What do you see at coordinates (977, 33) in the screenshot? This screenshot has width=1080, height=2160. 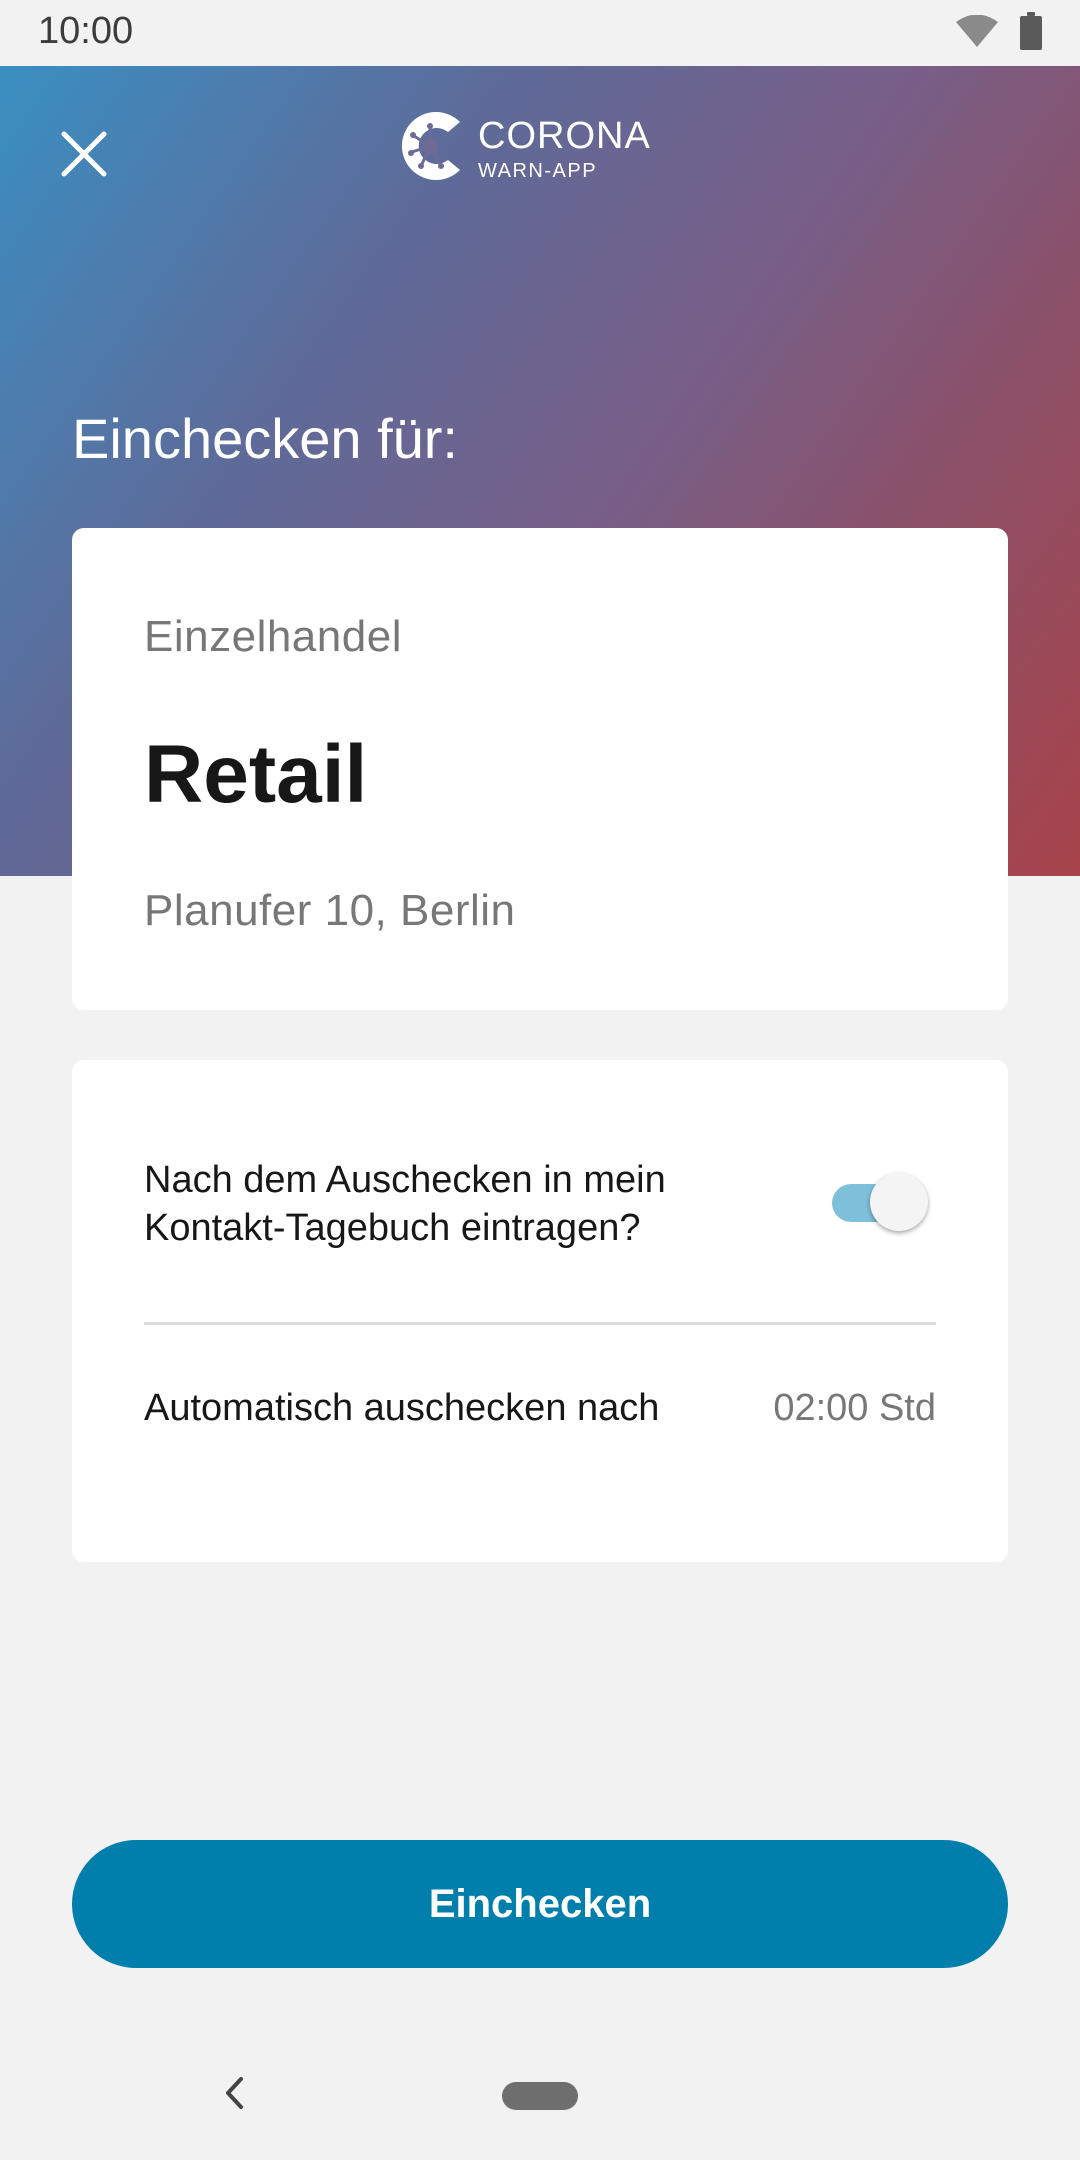 I see `wifi-icon` at bounding box center [977, 33].